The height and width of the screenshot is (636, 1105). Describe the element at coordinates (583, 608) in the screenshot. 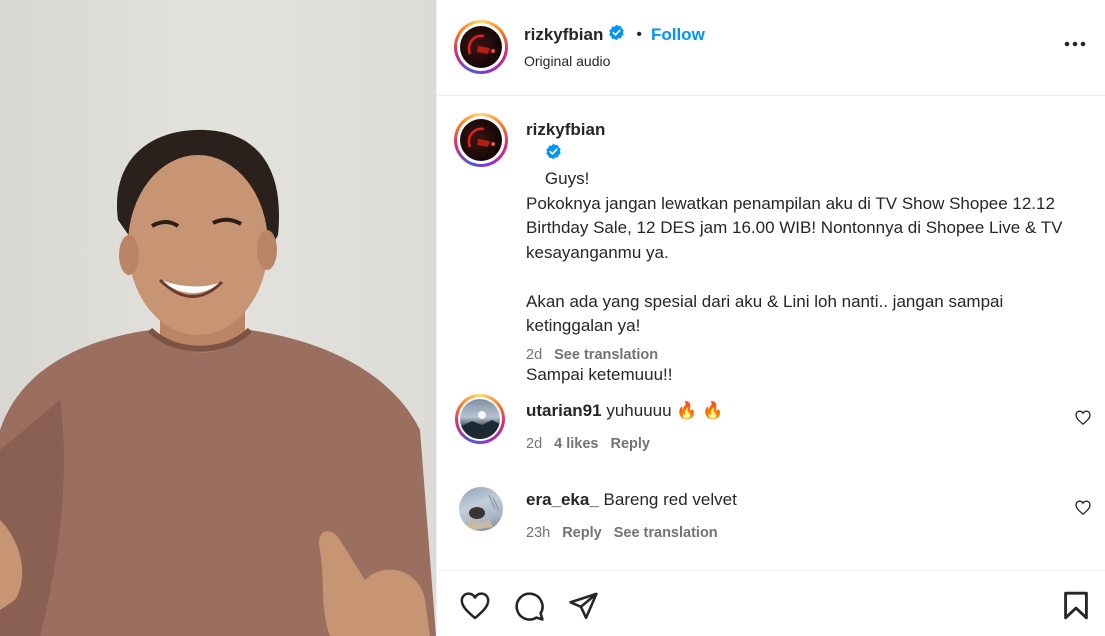

I see `share-icon` at that location.